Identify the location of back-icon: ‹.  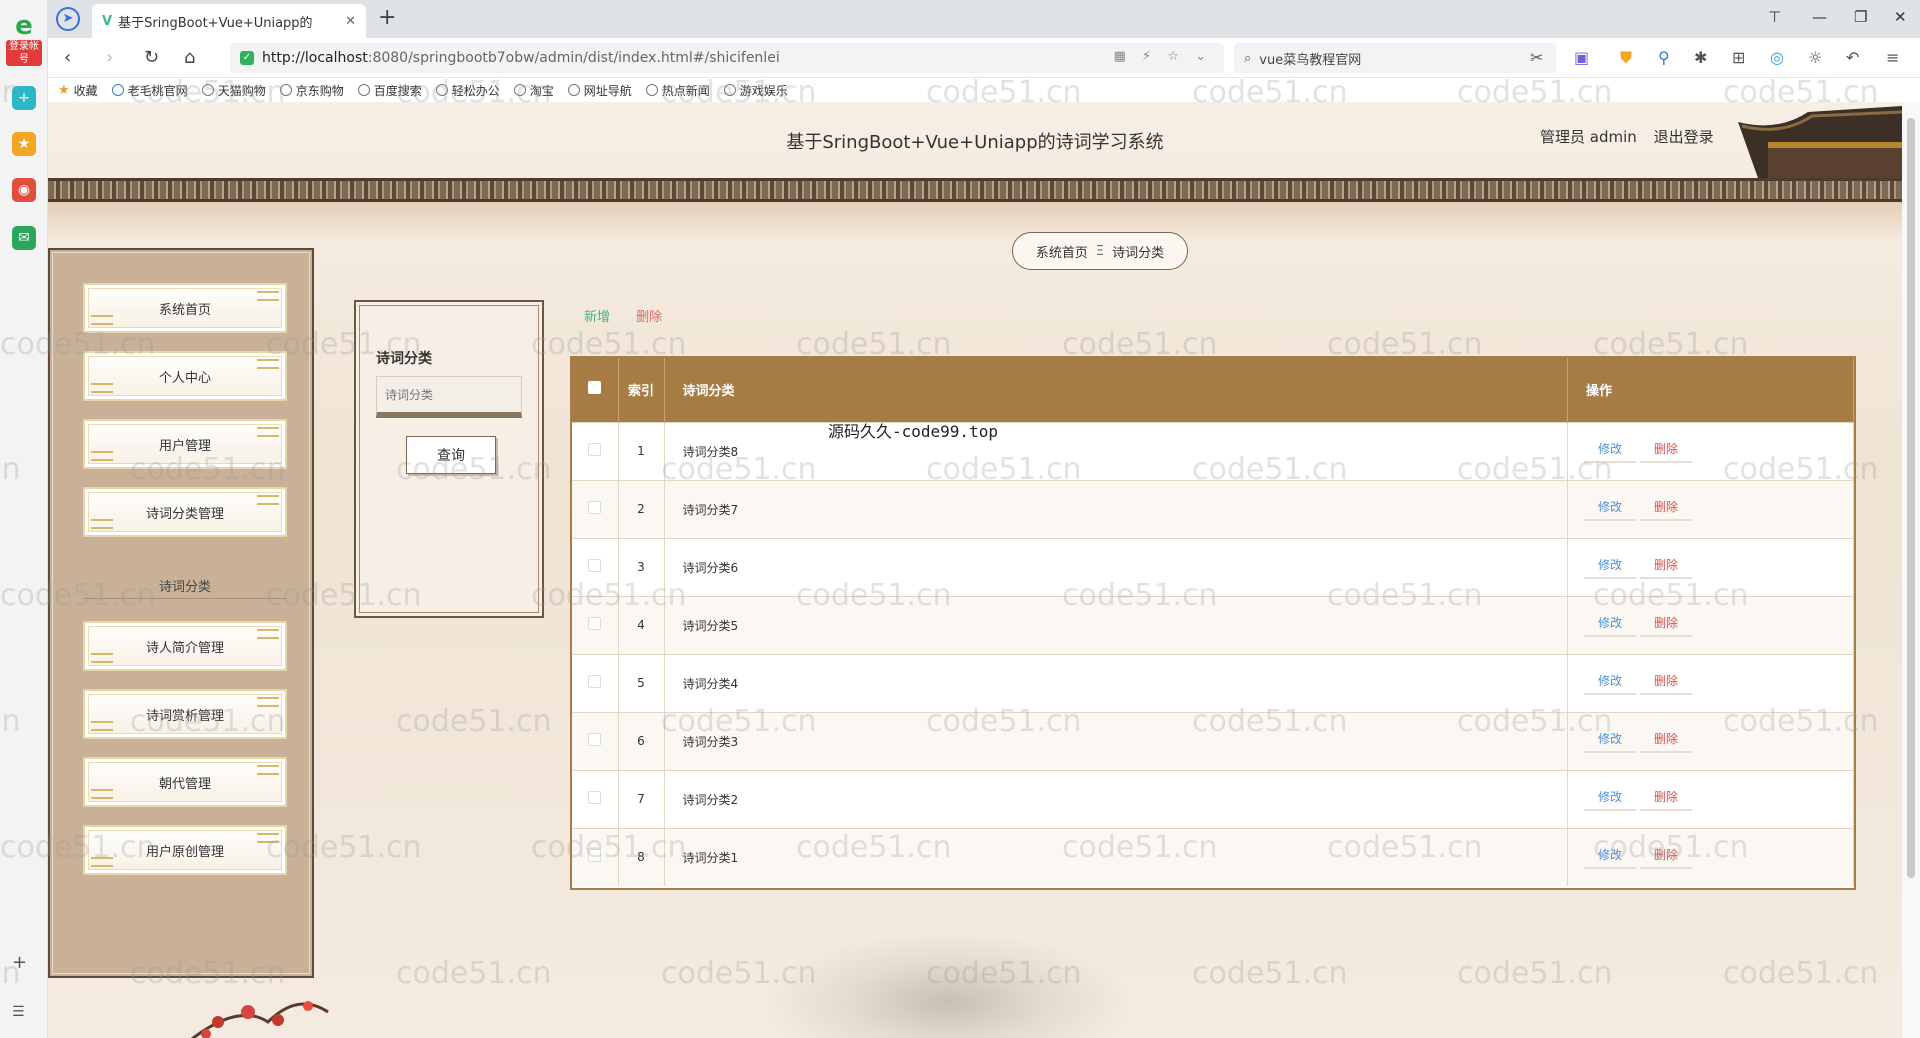
(67, 57).